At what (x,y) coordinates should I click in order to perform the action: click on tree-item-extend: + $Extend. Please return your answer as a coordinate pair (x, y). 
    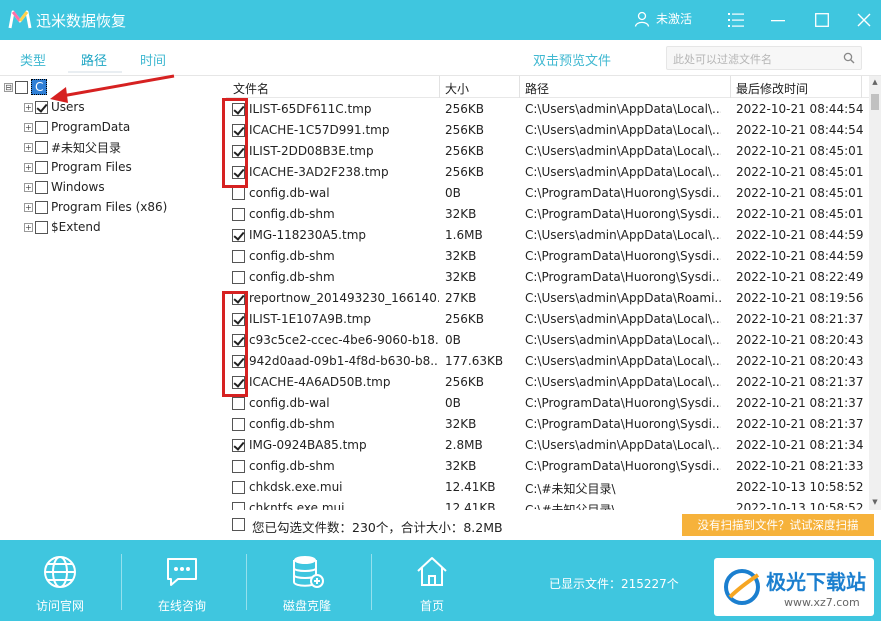
    Looking at the image, I should click on (62, 227).